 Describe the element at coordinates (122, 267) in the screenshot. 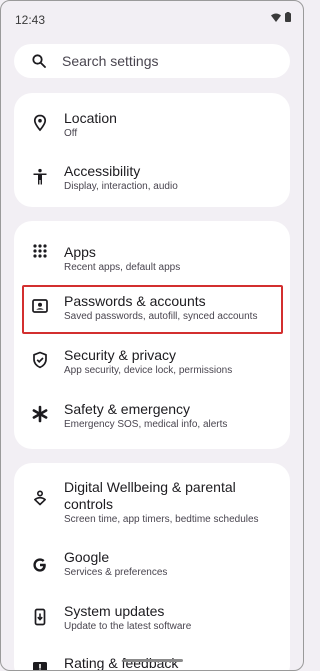

I see `settings-item-subtitle: Recent apps, default apps` at that location.